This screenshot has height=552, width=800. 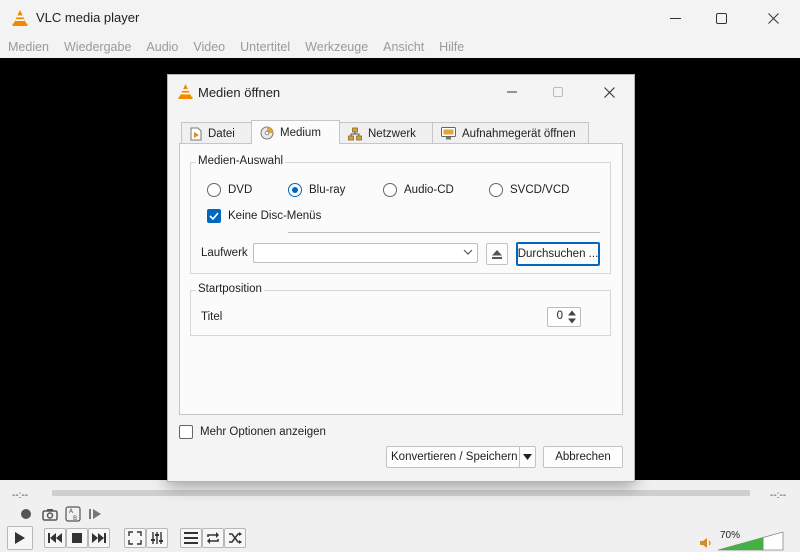 I want to click on tab-label: Netzwerk, so click(x=392, y=133).